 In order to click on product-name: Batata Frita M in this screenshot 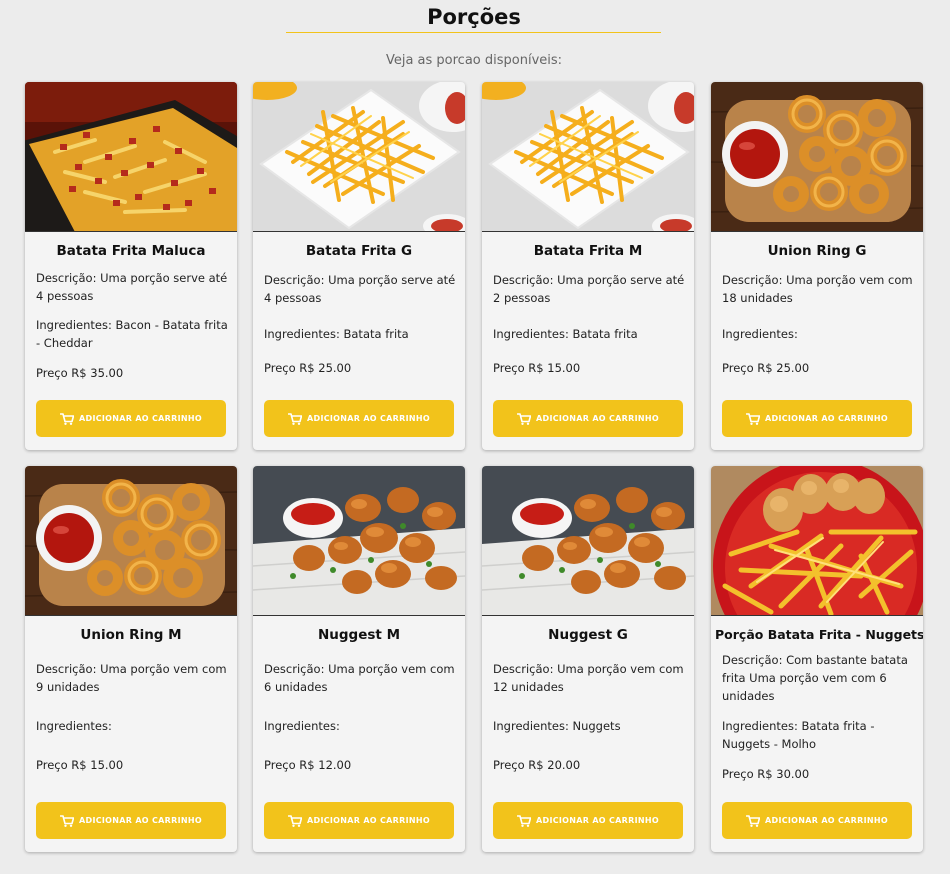, I will do `click(588, 251)`.